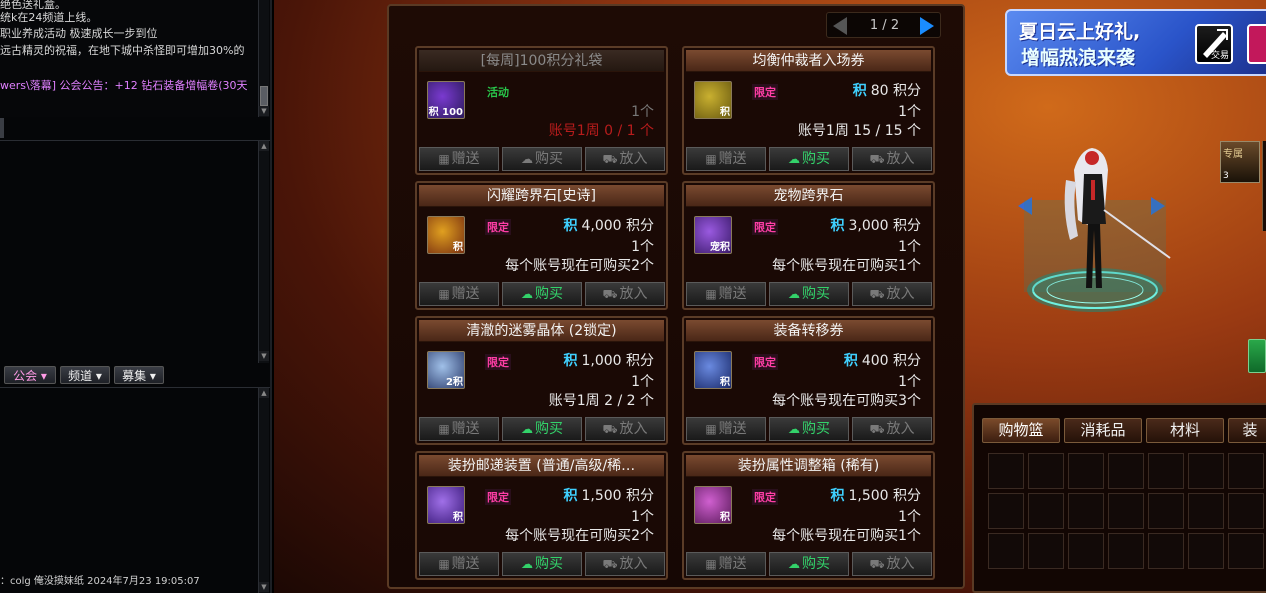 This screenshot has height=593, width=1266. What do you see at coordinates (713, 505) in the screenshot?
I see `avatar-box-icon: 积` at bounding box center [713, 505].